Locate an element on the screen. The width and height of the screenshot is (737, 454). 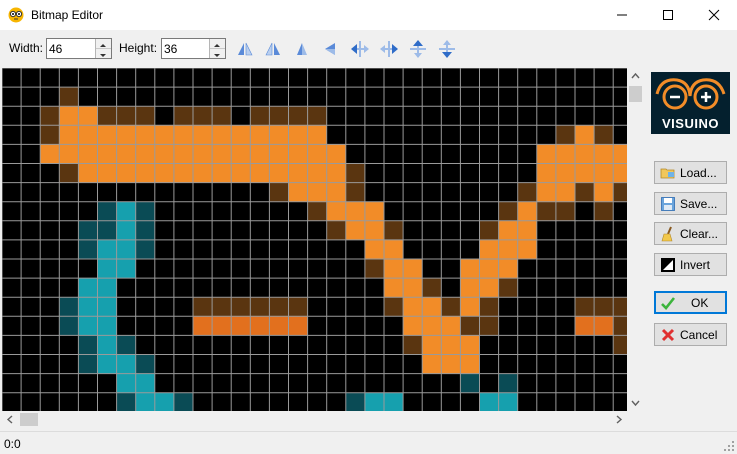
resize-grip-icon is located at coordinates (729, 446).